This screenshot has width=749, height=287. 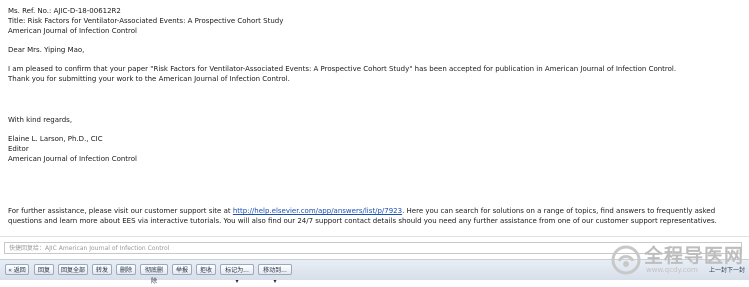 I want to click on watermark: 全程导医网 www.qcdy.com, so click(x=679, y=260).